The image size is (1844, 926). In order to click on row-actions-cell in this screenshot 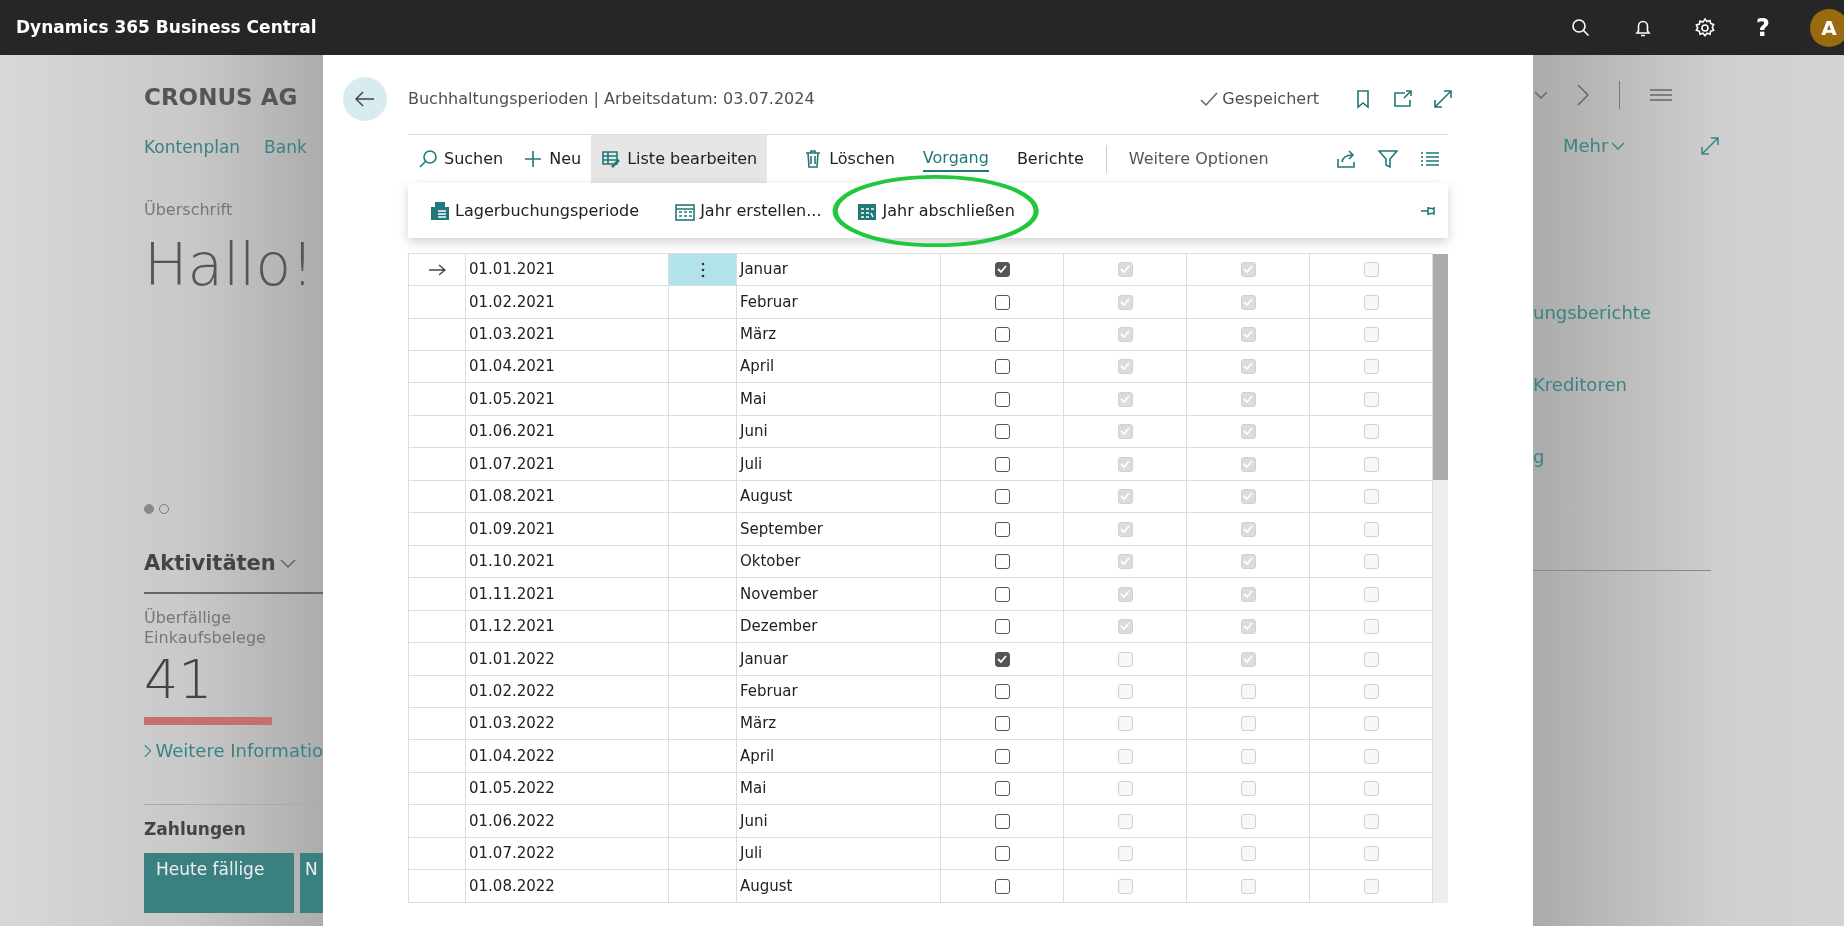, I will do `click(702, 269)`.